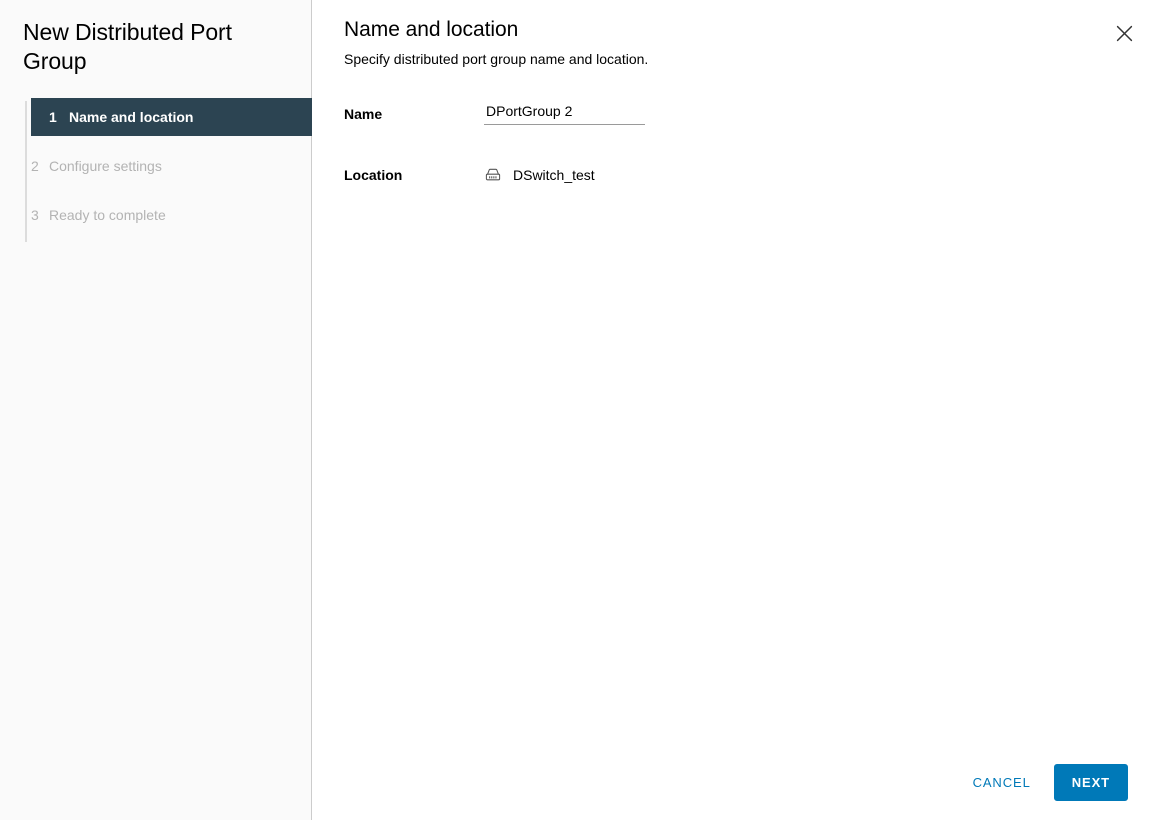 This screenshot has width=1151, height=820. What do you see at coordinates (1090, 782) in the screenshot?
I see `next-button: NEXT` at bounding box center [1090, 782].